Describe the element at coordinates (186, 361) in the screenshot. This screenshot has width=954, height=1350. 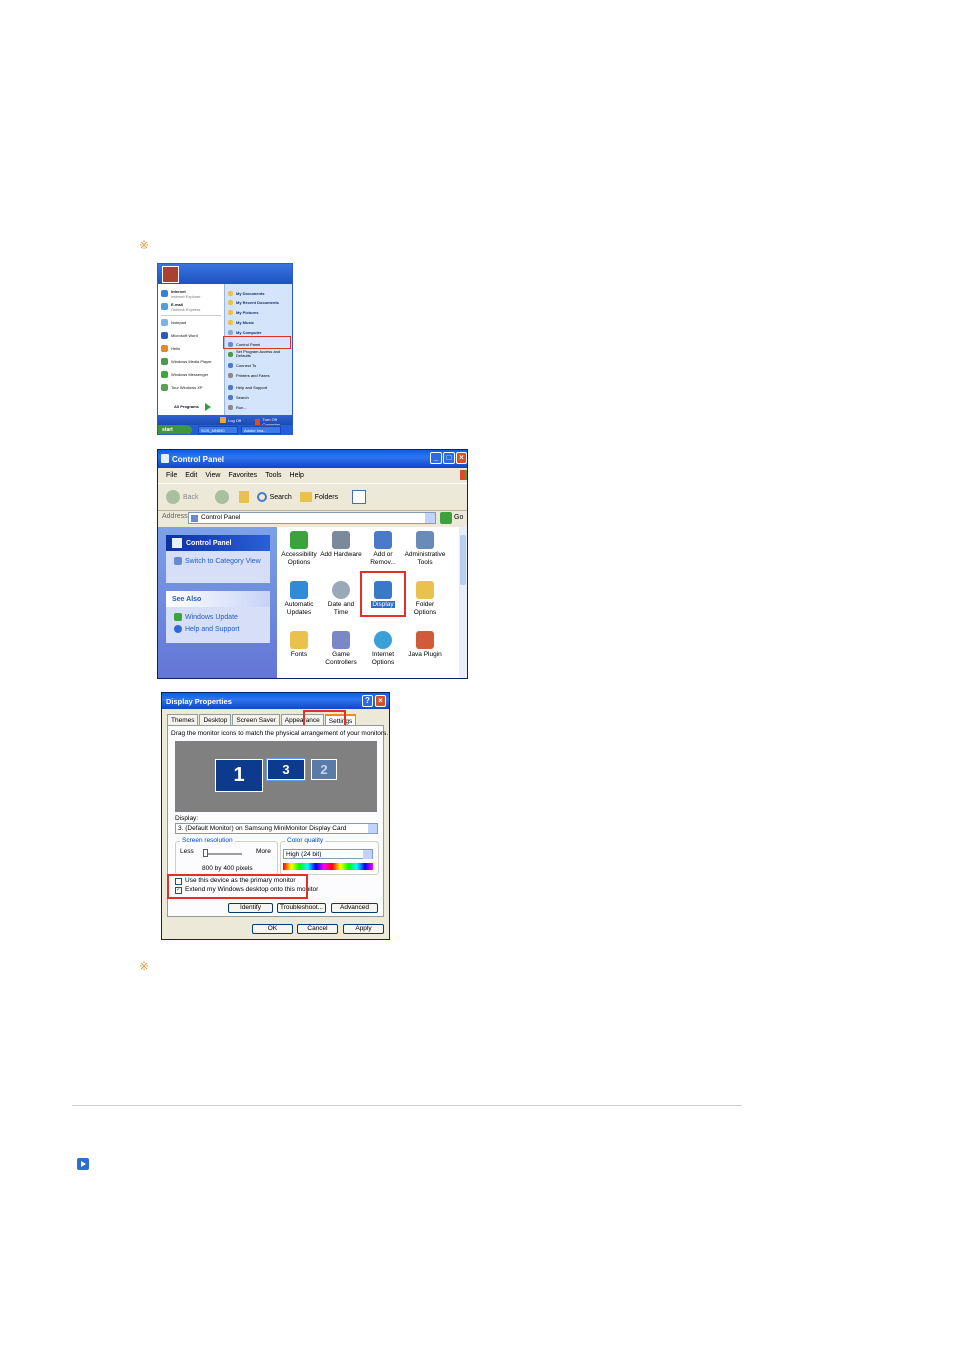
I see `recent-media-player: Windows Media Player` at that location.